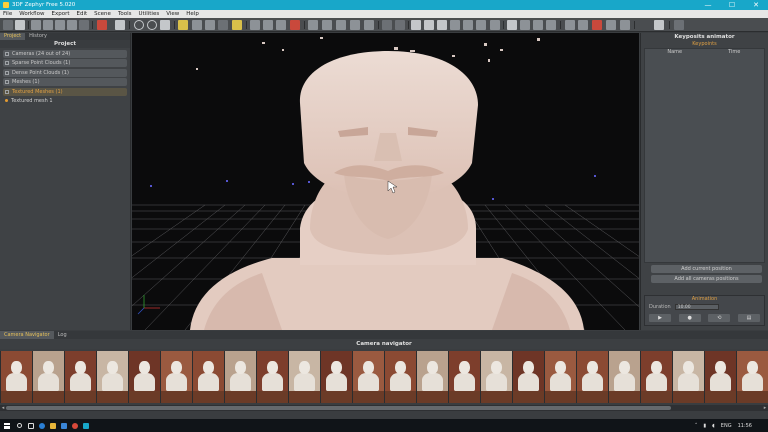 The height and width of the screenshot is (432, 768). What do you see at coordinates (192, 14) in the screenshot?
I see `menu-help: Help` at bounding box center [192, 14].